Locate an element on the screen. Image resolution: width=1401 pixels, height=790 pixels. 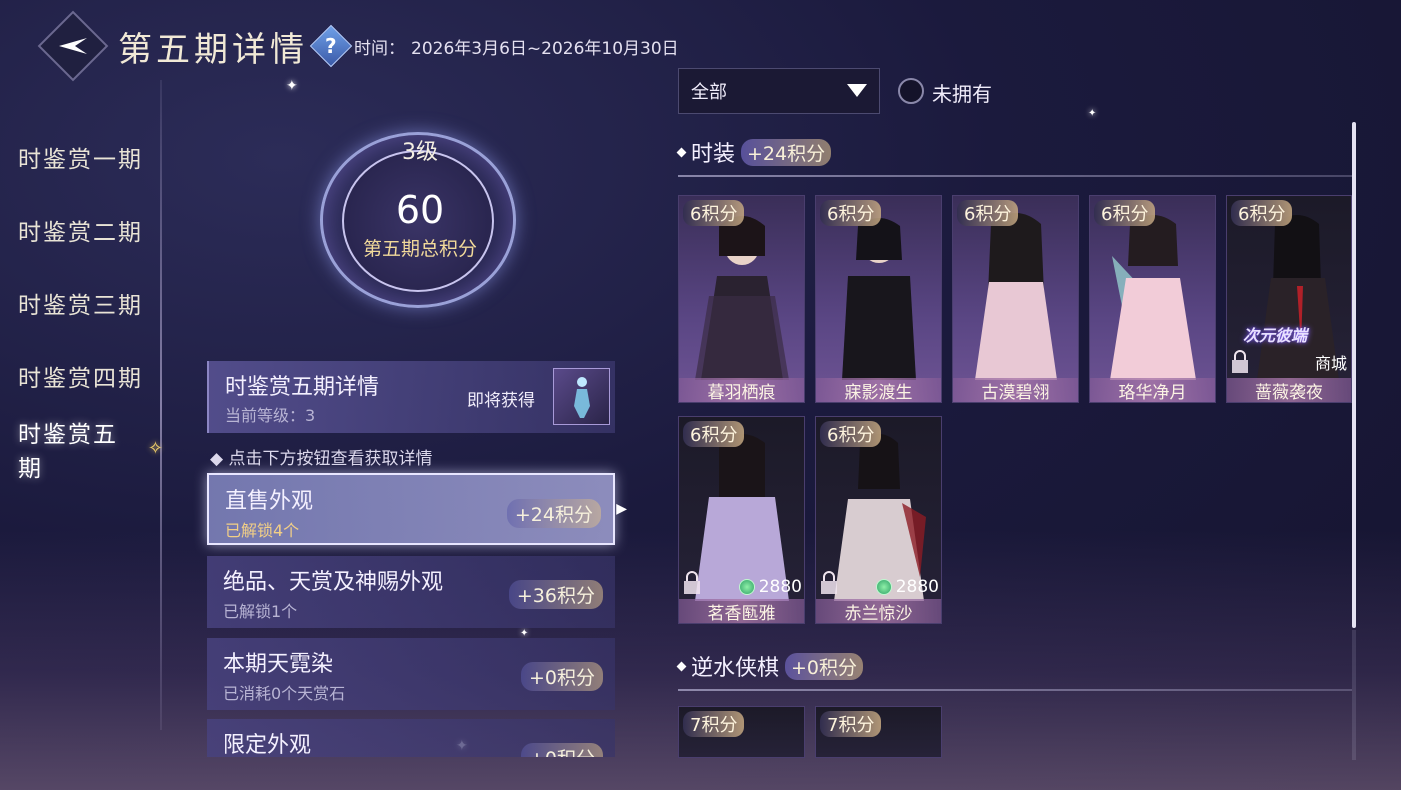
time-value: 2026年3月6日~2026年10月30日 is located at coordinates (545, 48).